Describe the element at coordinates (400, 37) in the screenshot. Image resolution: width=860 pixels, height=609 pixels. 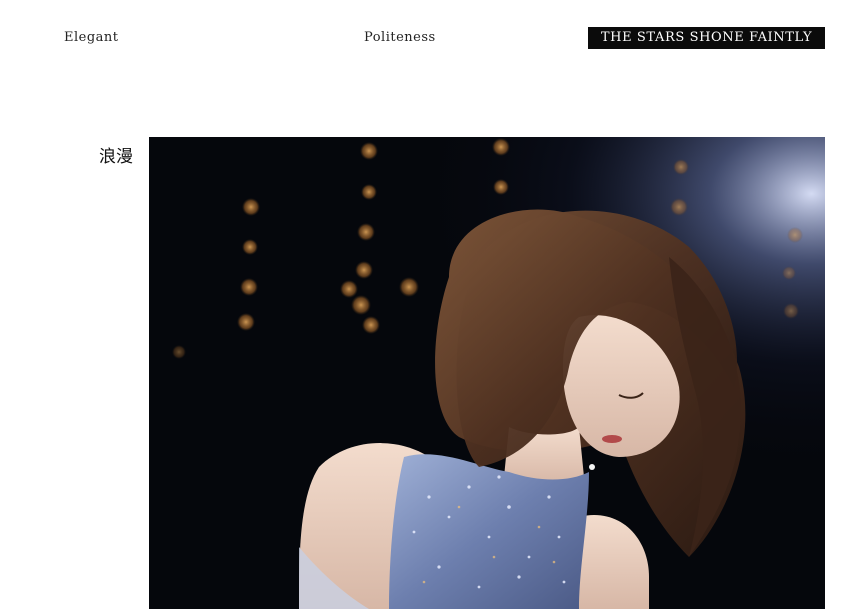
I see `header-word-politeness: Politeness` at that location.